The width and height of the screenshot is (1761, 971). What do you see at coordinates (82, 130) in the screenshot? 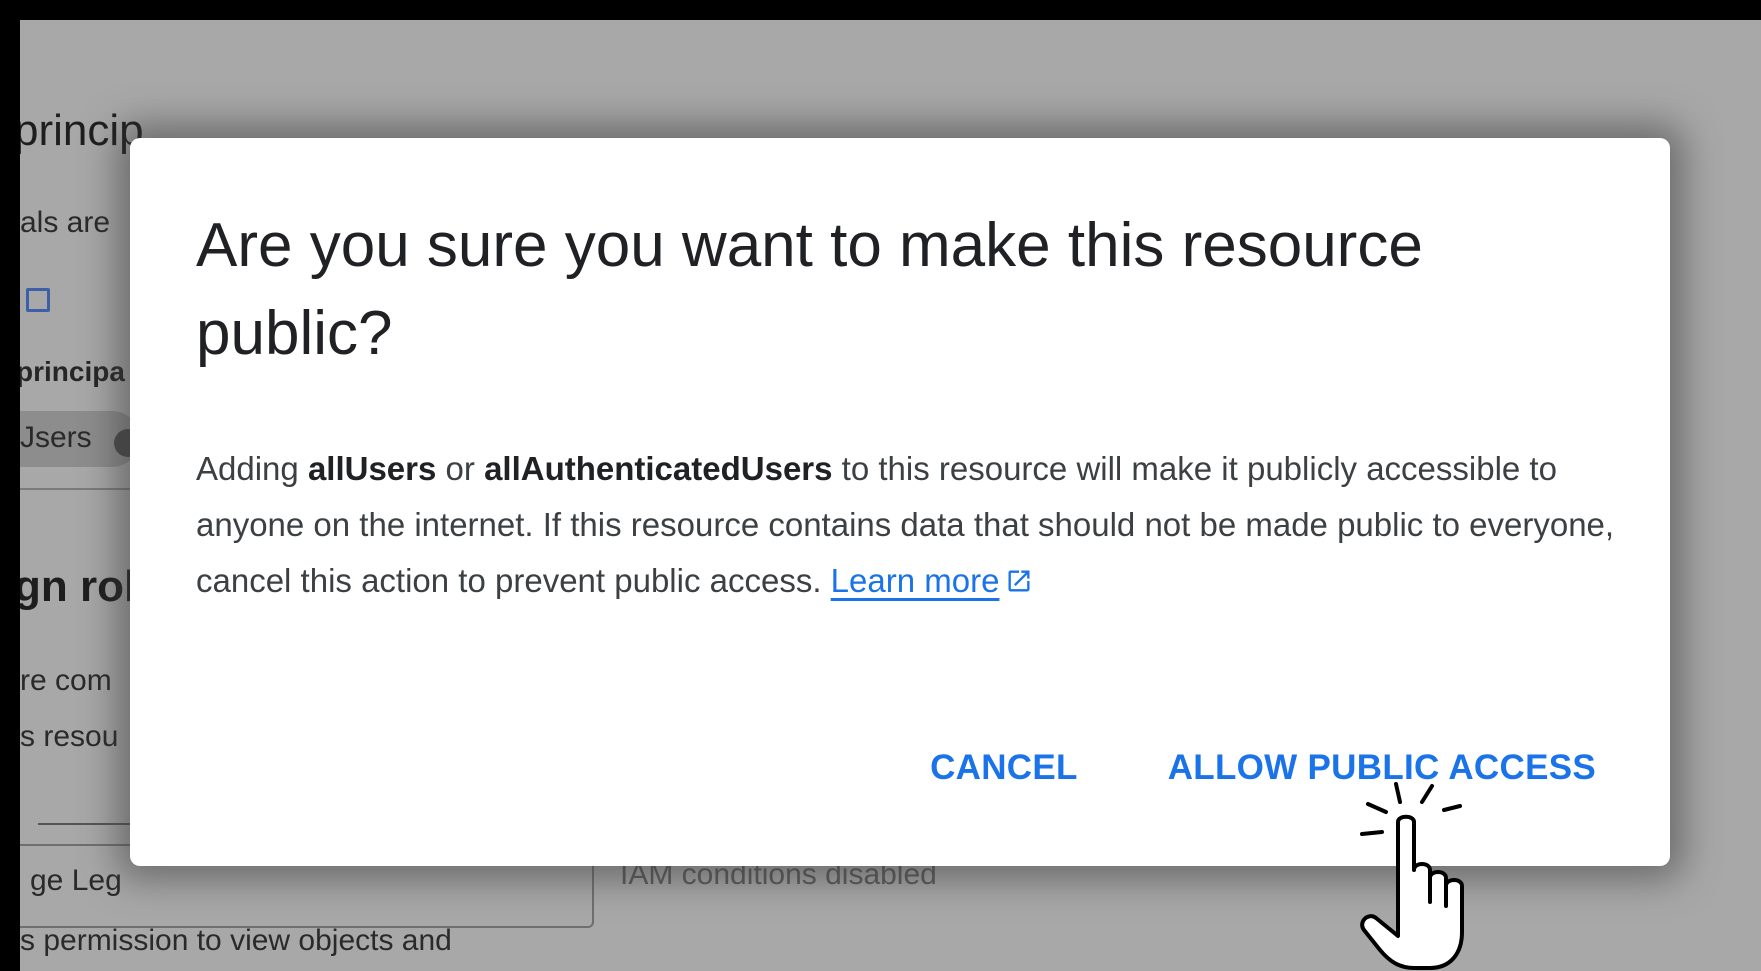
I see `bg-heading-principals: princip` at bounding box center [82, 130].